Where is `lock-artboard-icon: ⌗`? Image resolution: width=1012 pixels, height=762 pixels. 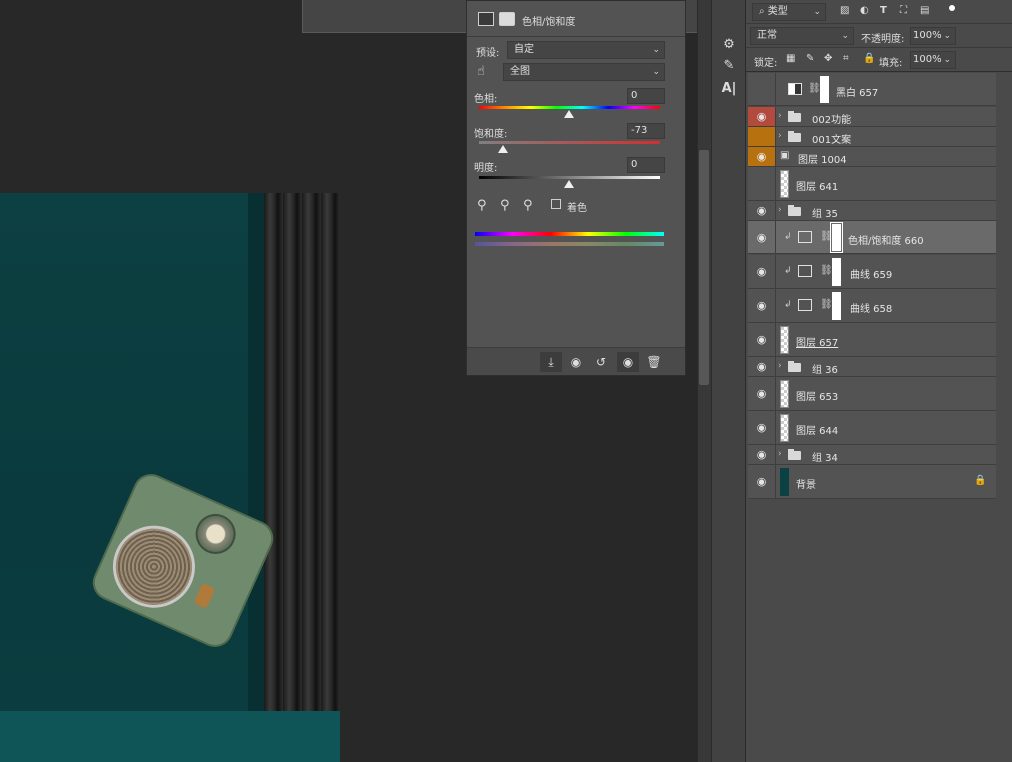
lock-artboard-icon: ⌗ is located at coordinates (846, 58).